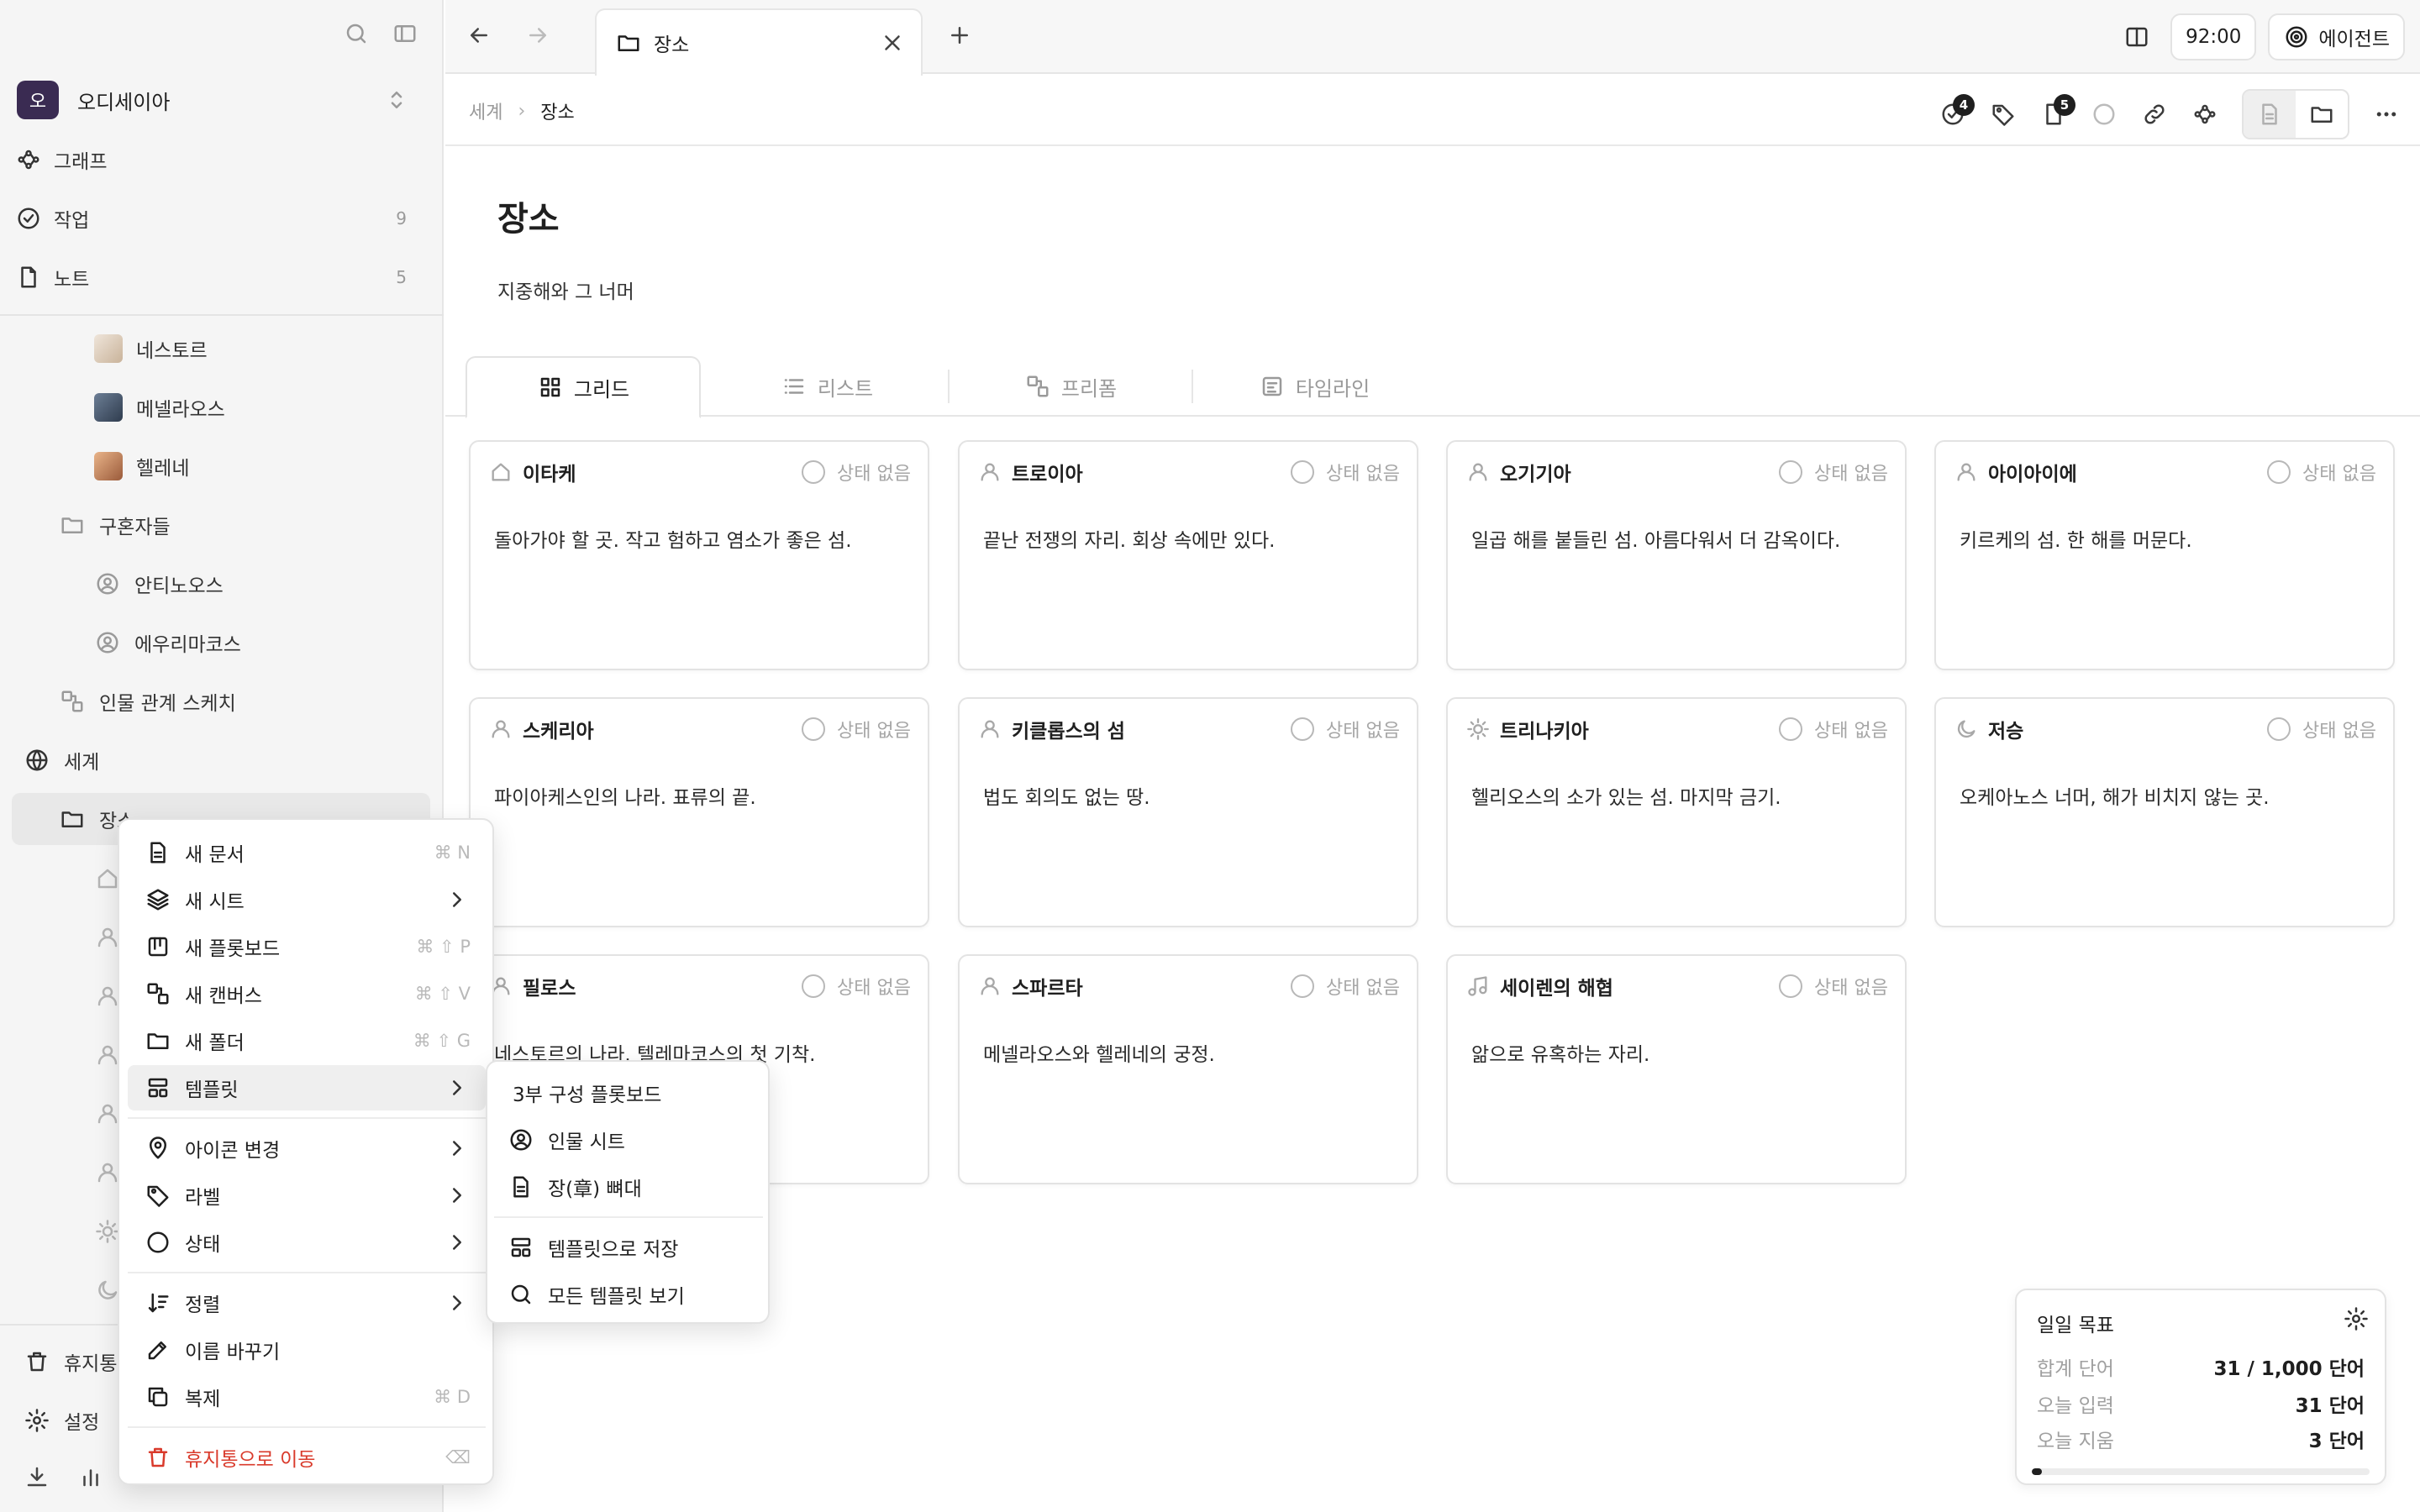 The height and width of the screenshot is (1512, 2420). Describe the element at coordinates (479, 35) in the screenshot. I see `back-arrow-icon` at that location.